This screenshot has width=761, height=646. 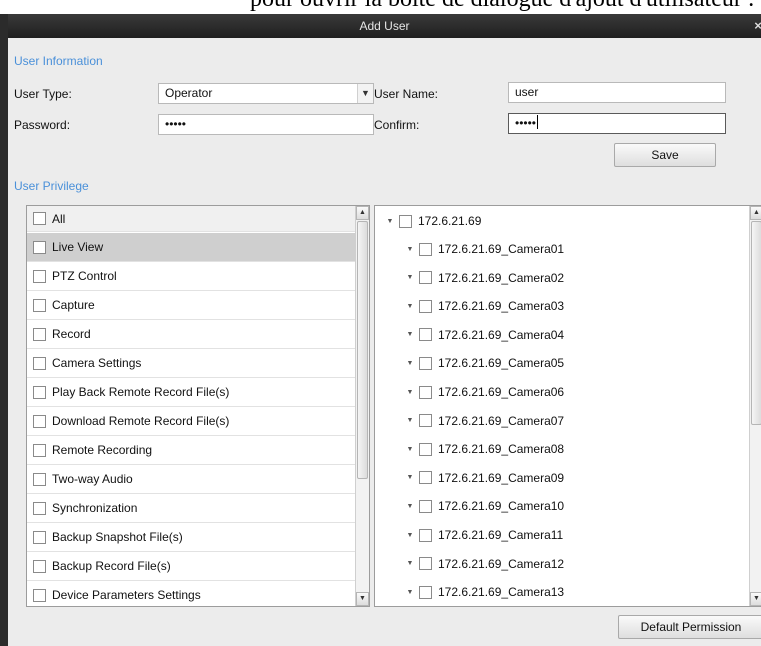 I want to click on save-button: Save, so click(x=665, y=155).